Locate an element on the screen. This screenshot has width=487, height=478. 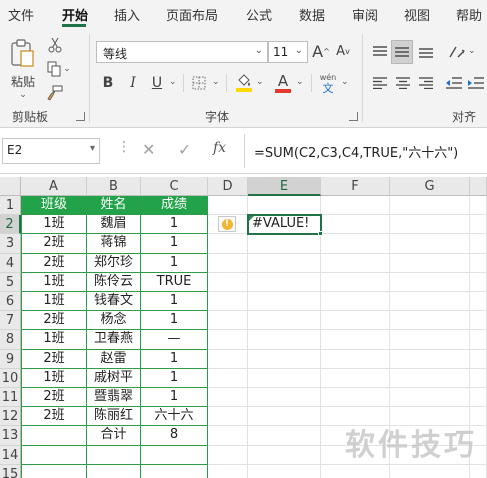
cell-e13 is located at coordinates (284, 436).